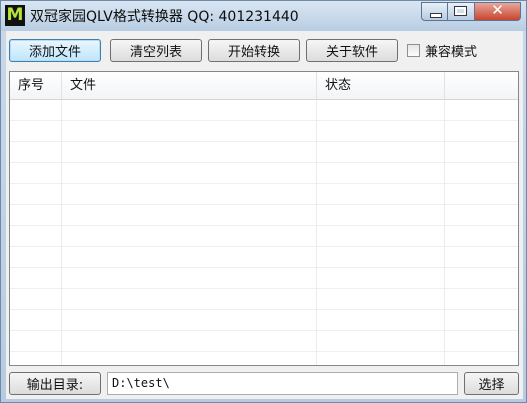 The image size is (527, 403). Describe the element at coordinates (55, 50) in the screenshot. I see `add-file-button: 添加文件` at that location.